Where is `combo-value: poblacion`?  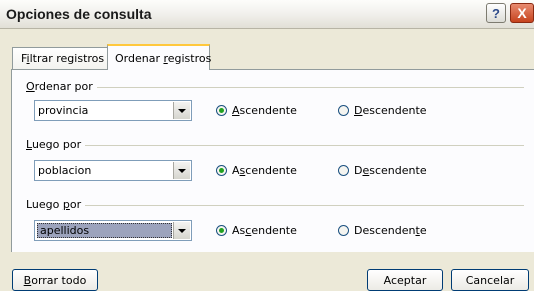 combo-value: poblacion is located at coordinates (65, 170).